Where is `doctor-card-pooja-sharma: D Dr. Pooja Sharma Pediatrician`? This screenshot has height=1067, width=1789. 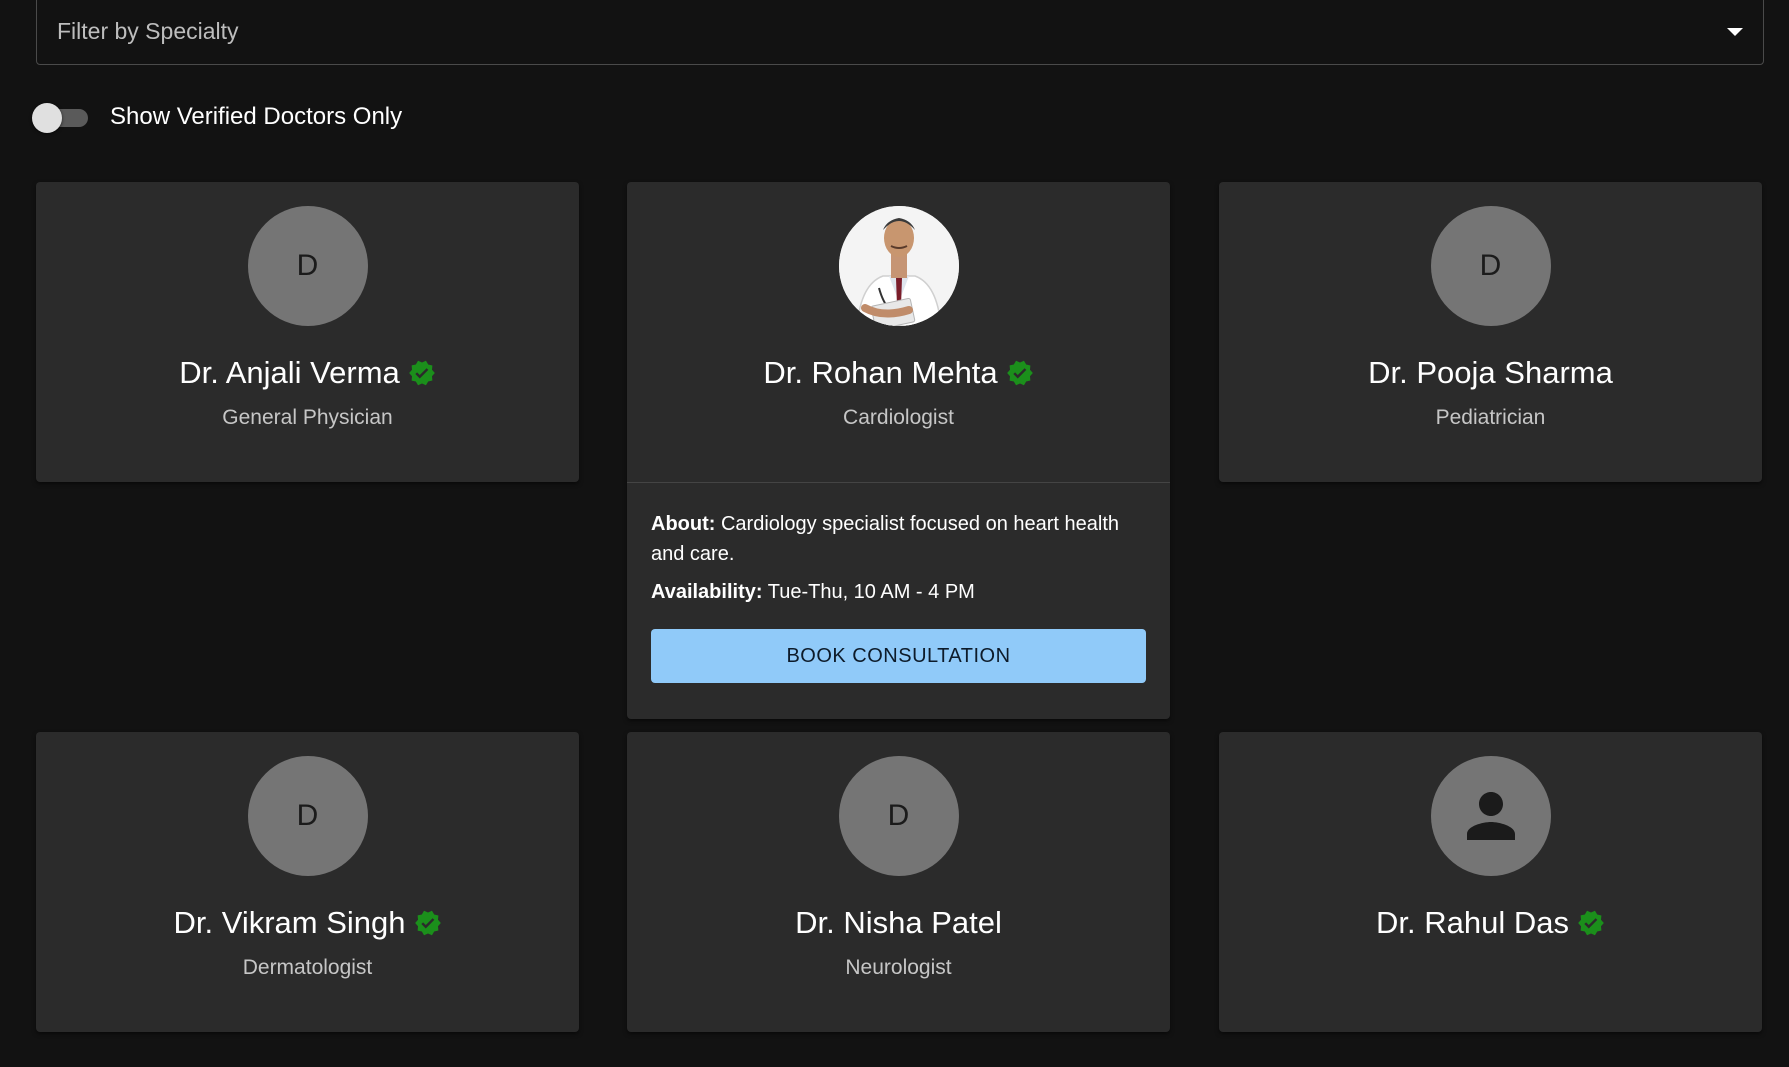
doctor-card-pooja-sharma: D Dr. Pooja Sharma Pediatrician is located at coordinates (1490, 332).